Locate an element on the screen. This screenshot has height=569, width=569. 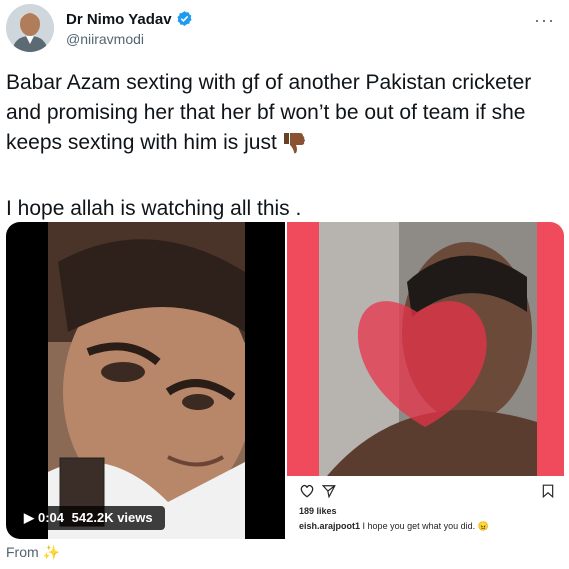
user-handle: @niiravmodi is located at coordinates (105, 39).